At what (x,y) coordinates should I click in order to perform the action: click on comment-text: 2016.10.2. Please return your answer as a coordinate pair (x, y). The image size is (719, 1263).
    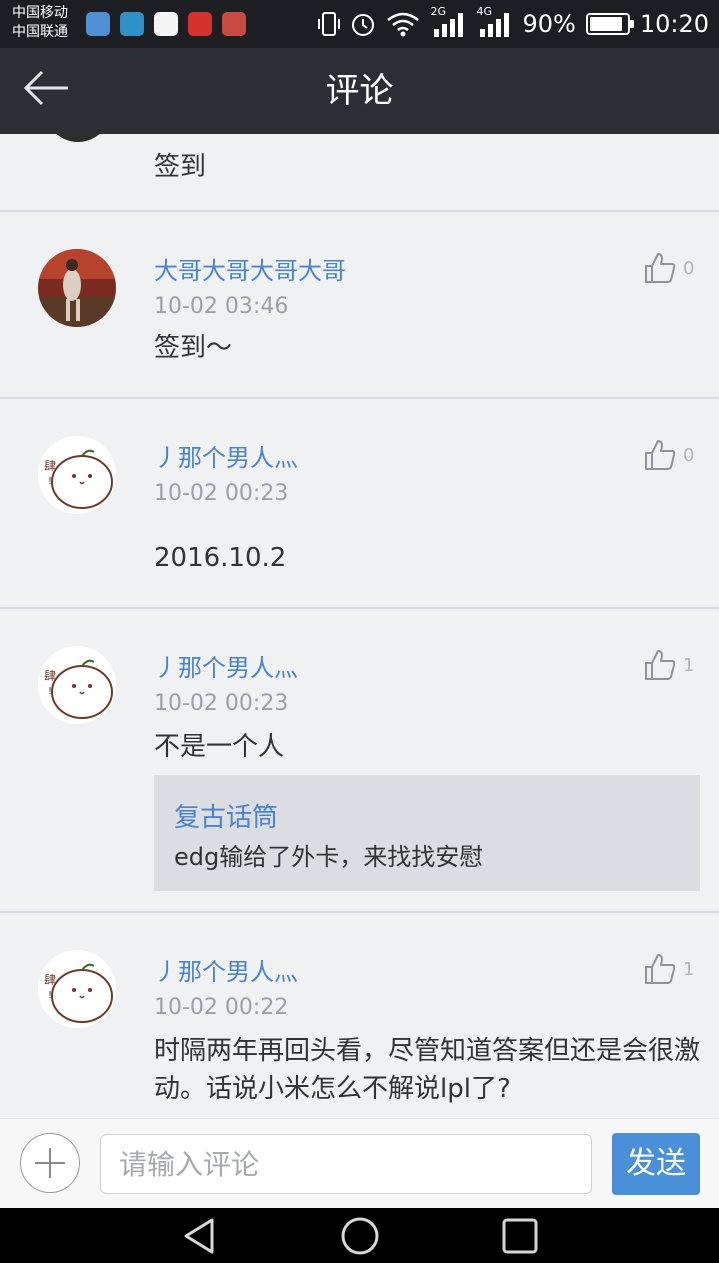
    Looking at the image, I should click on (220, 558).